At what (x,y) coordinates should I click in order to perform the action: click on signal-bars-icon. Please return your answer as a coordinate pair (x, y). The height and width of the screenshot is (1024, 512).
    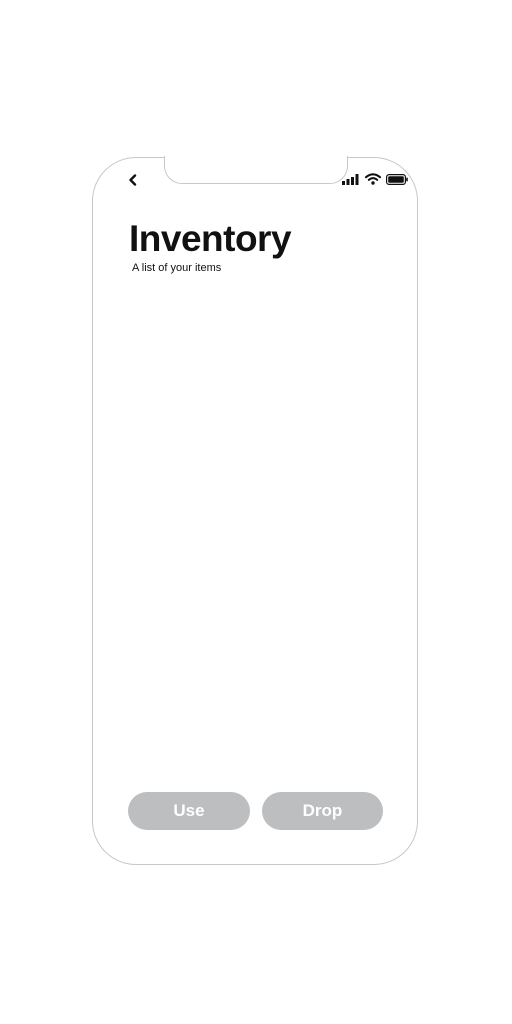
    Looking at the image, I should click on (350, 179).